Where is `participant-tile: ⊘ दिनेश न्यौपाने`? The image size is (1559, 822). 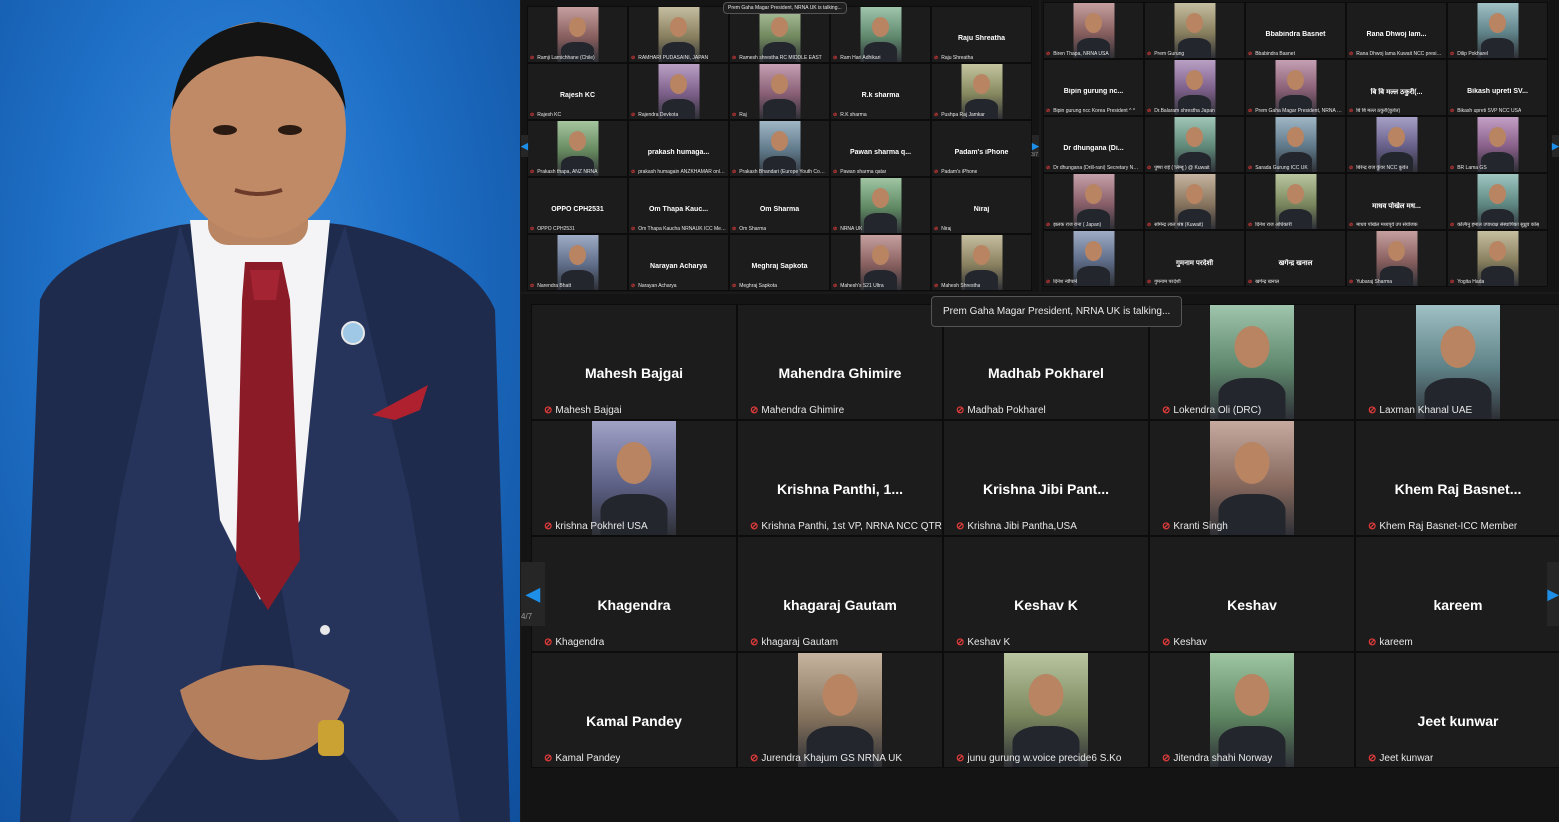
participant-tile: ⊘ दिनेश न्यौपाने is located at coordinates (1093, 258).